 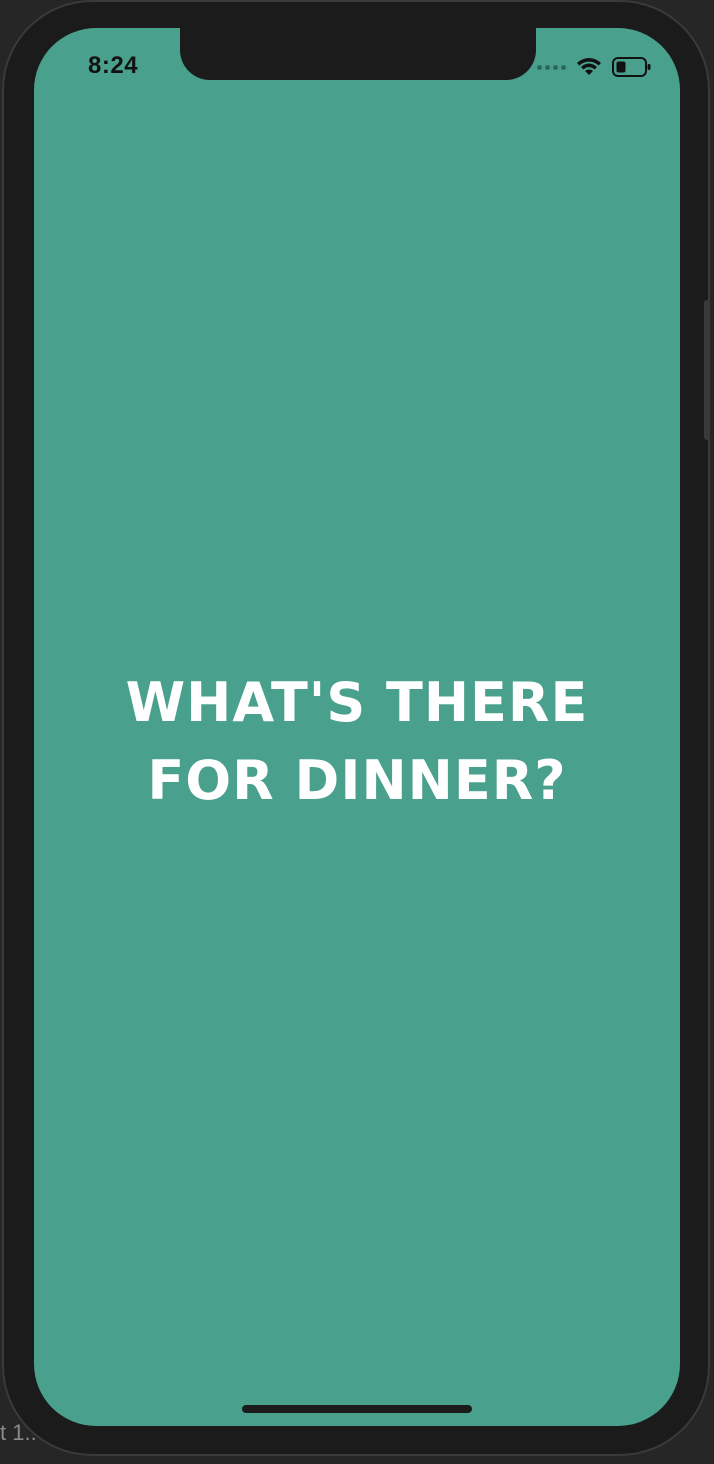 What do you see at coordinates (113, 65) in the screenshot?
I see `status-time: 8:24` at bounding box center [113, 65].